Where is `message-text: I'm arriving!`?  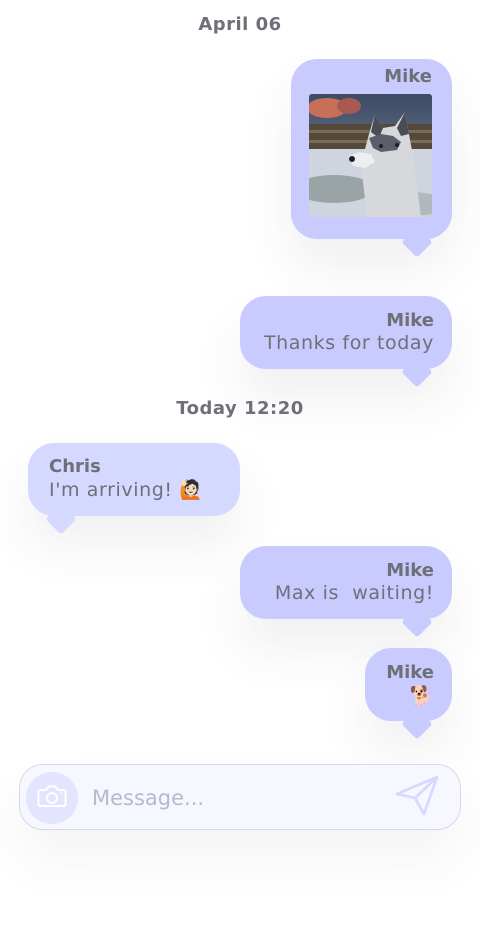
message-text: I'm arriving! is located at coordinates (111, 490).